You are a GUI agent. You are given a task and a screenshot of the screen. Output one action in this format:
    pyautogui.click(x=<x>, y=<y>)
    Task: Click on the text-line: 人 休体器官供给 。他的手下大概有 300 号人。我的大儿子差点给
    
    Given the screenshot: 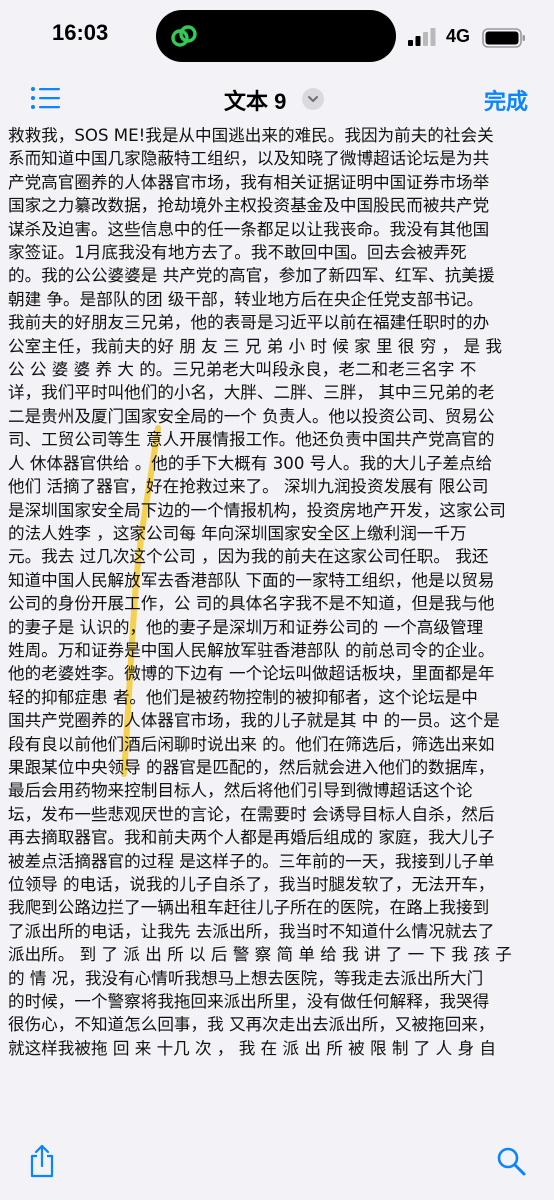 What is the action you would take?
    pyautogui.click(x=277, y=463)
    